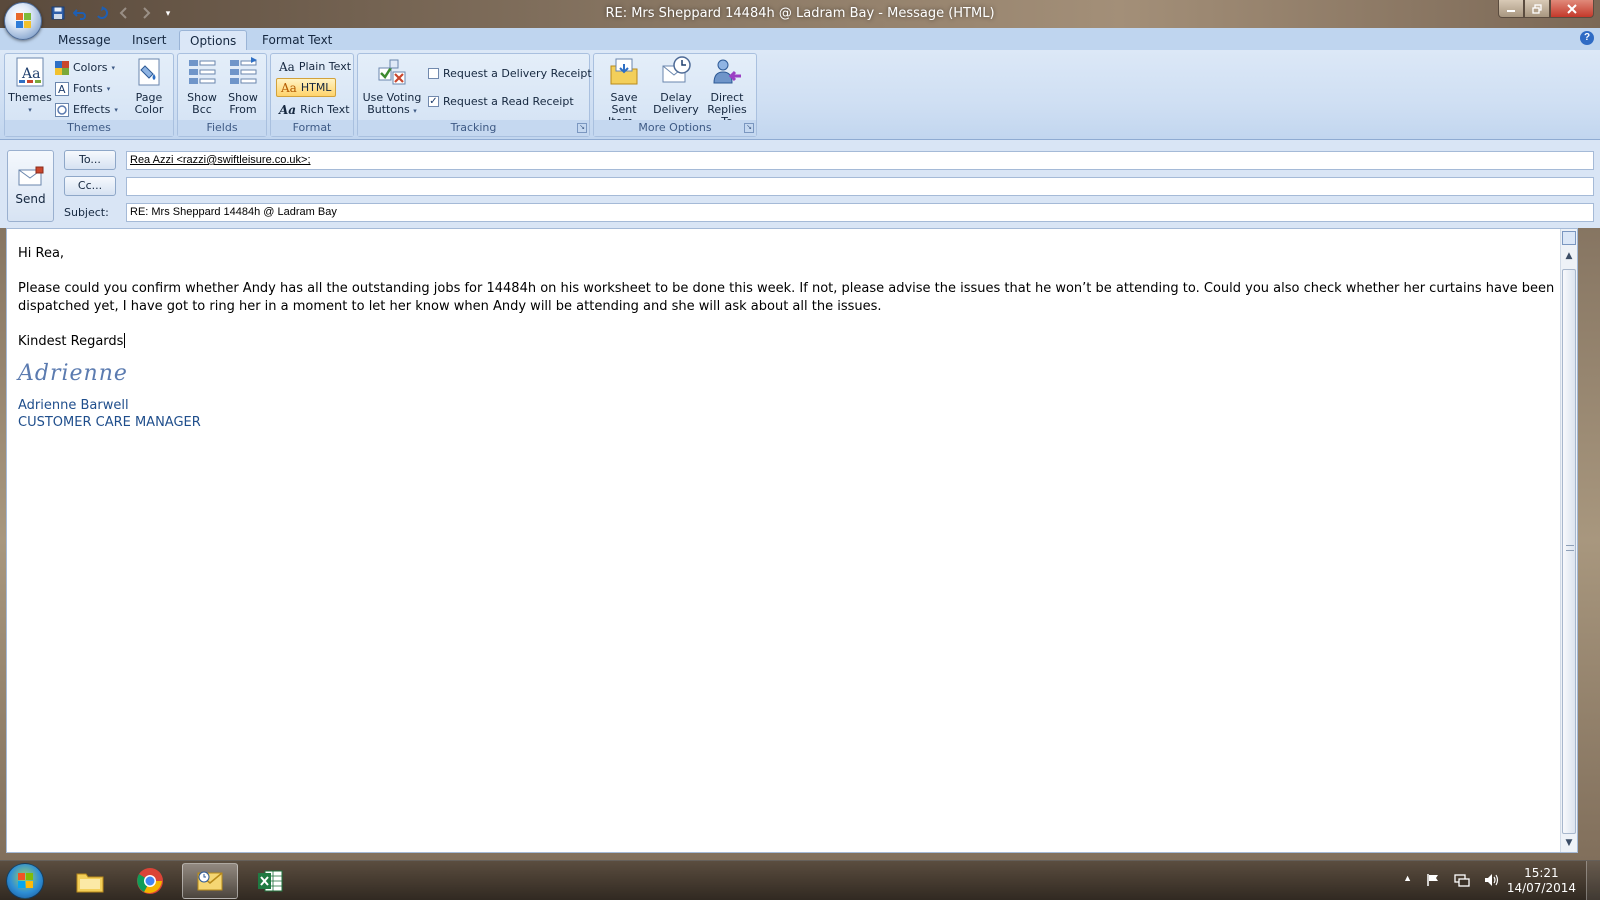 Image resolution: width=1600 pixels, height=900 pixels. I want to click on taskbar-file-explorer, so click(90, 881).